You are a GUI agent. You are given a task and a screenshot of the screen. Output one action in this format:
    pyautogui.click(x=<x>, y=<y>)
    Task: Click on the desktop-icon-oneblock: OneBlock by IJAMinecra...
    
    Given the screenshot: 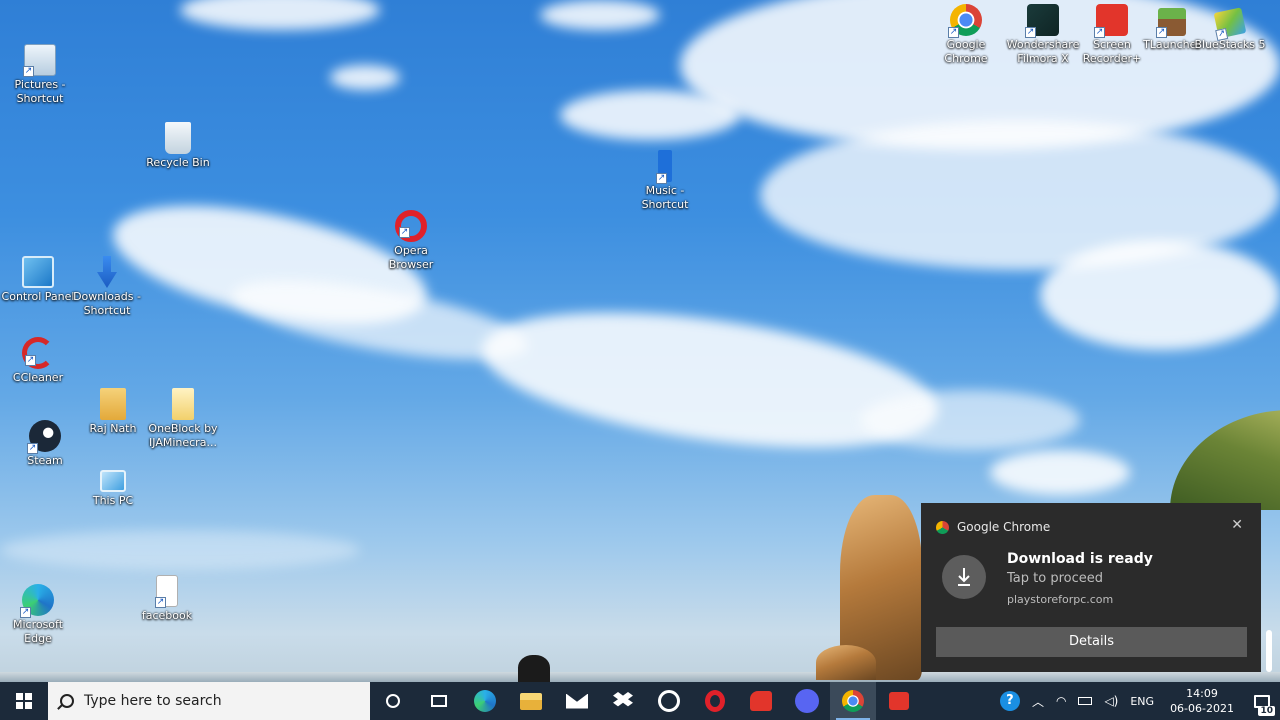 What is the action you would take?
    pyautogui.click(x=183, y=419)
    